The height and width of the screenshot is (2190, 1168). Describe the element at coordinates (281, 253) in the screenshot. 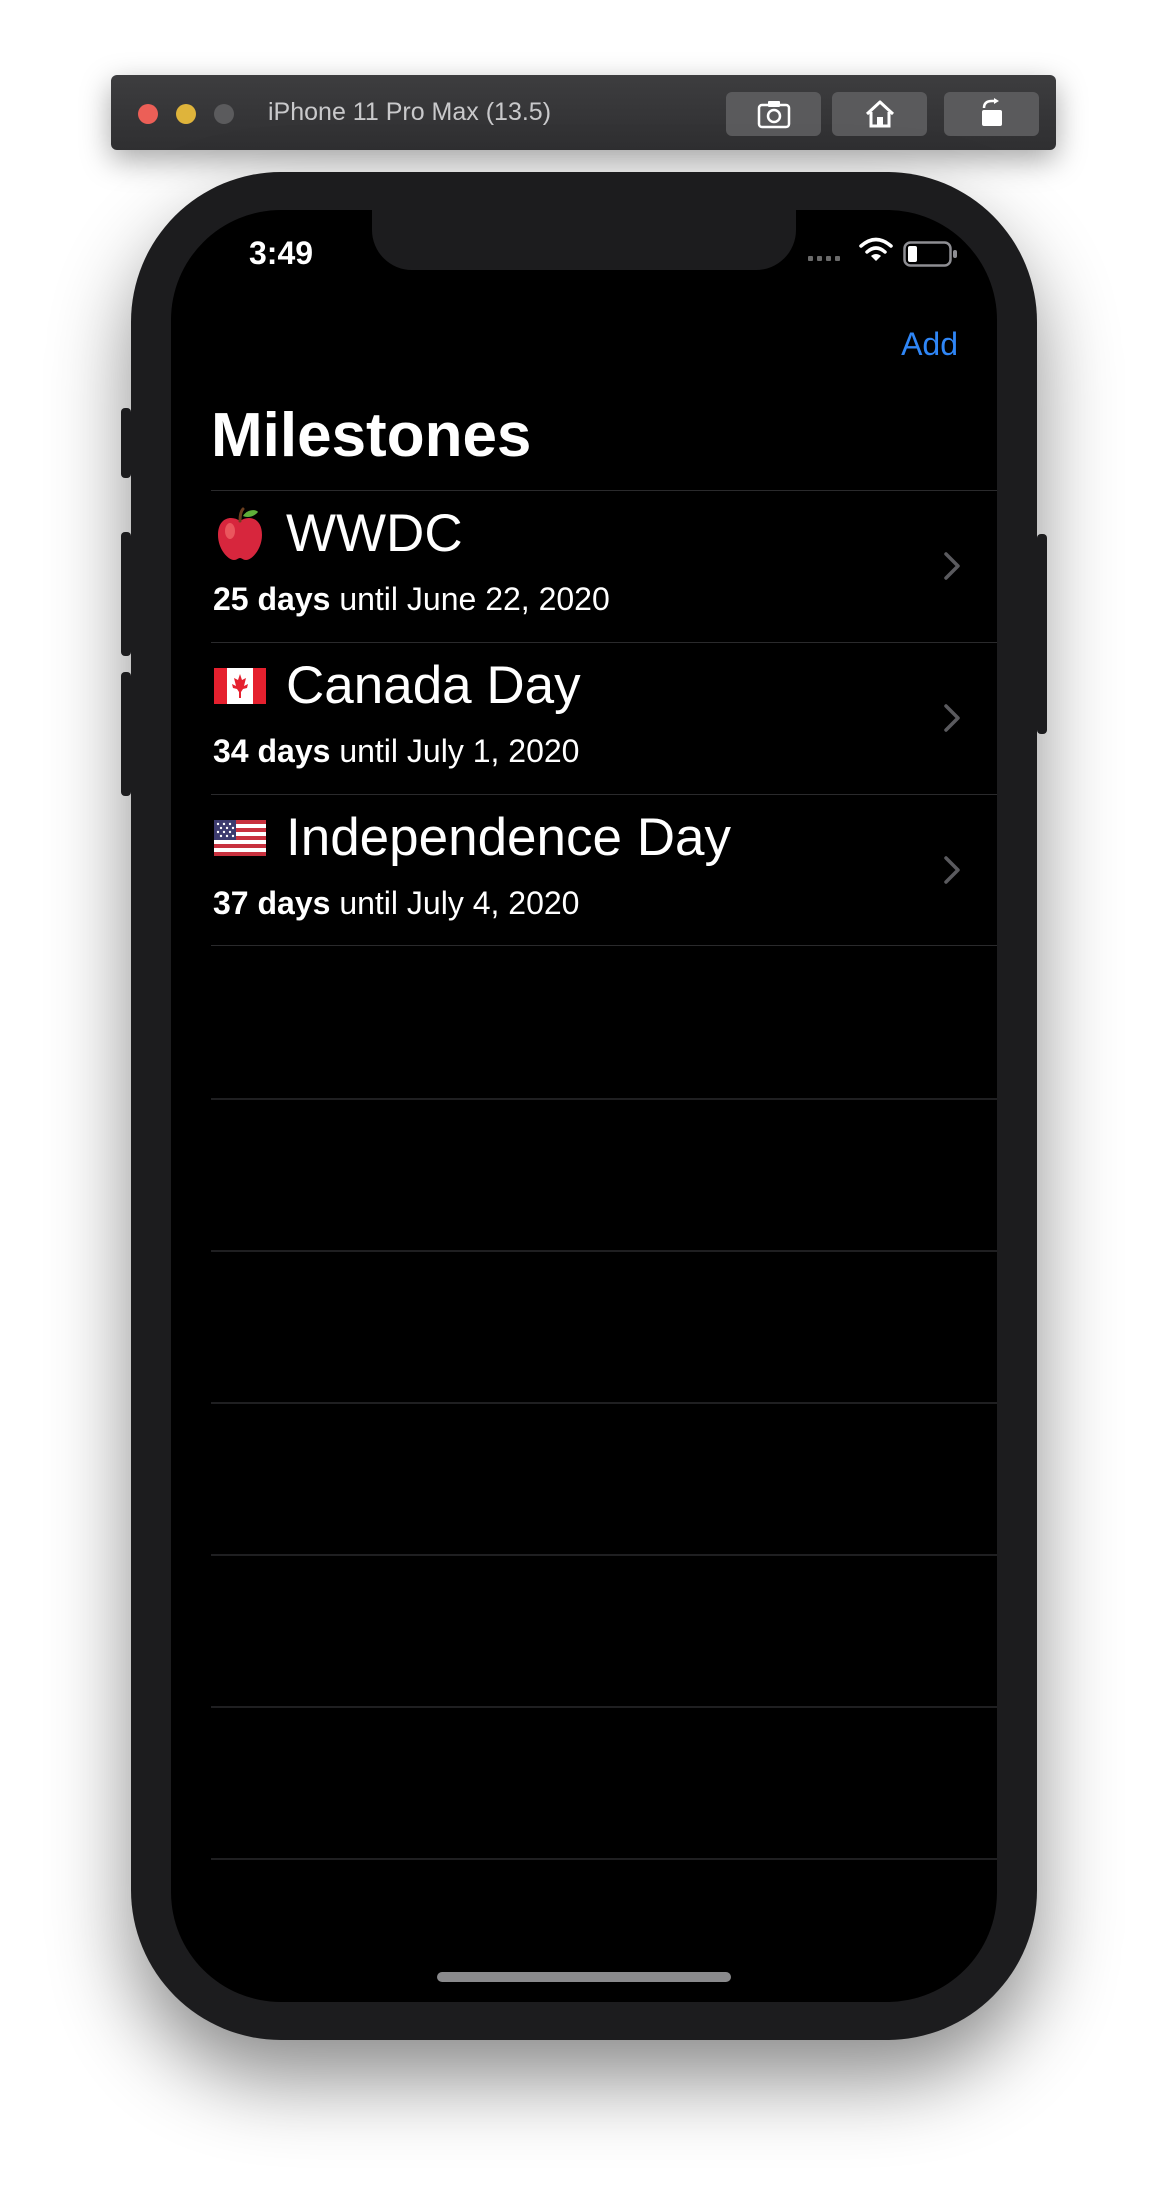

I see `status-time: 3:49` at that location.